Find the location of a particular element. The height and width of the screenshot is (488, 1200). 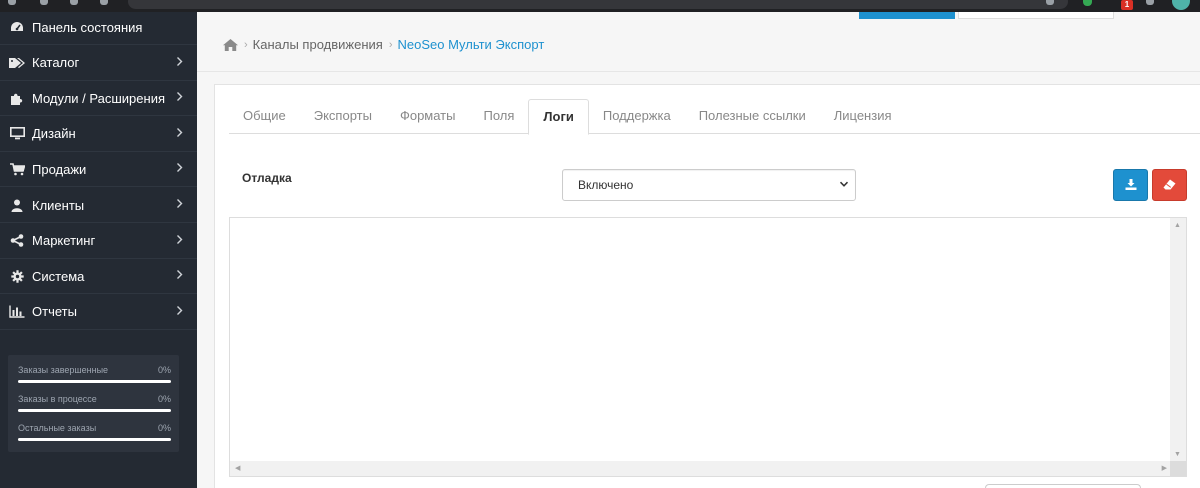

scroll-left-icon: ◀ is located at coordinates (237, 469).